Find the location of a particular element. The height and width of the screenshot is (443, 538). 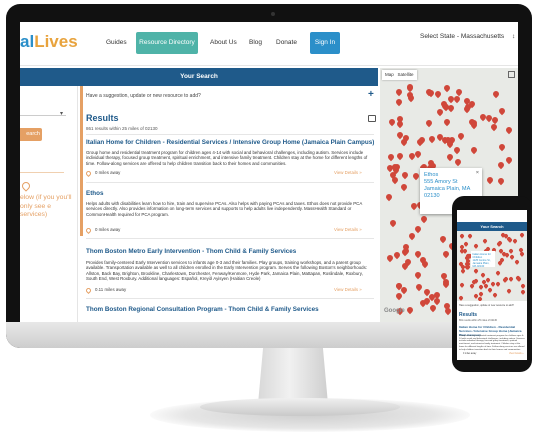

scroll-accent is located at coordinates (81, 161).